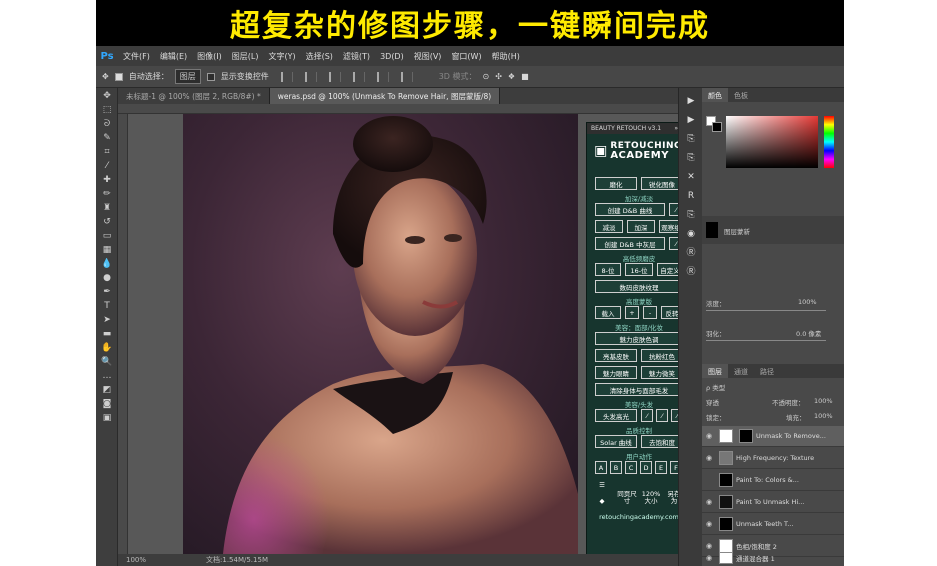 The image size is (937, 566). What do you see at coordinates (691, 253) in the screenshot?
I see `ra-icon-1: Ⓡ` at bounding box center [691, 253].